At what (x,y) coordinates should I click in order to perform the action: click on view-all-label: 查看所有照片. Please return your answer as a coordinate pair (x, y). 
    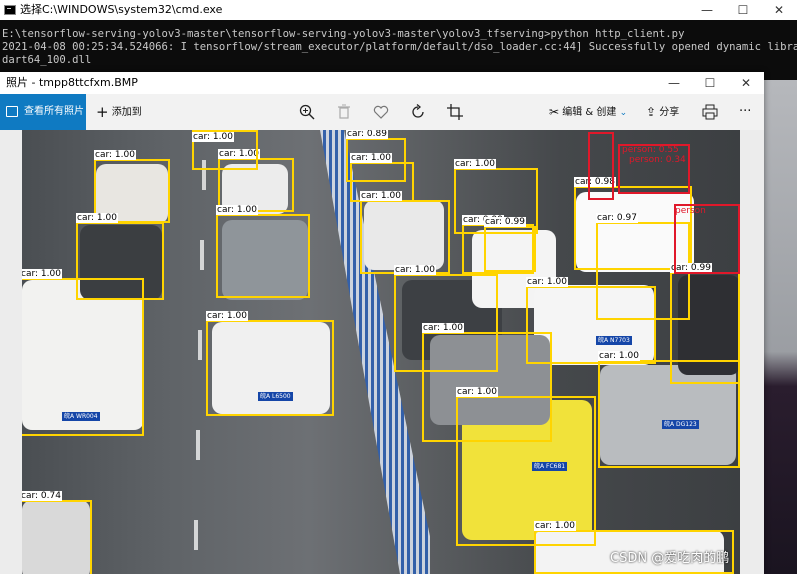
    Looking at the image, I should click on (54, 111).